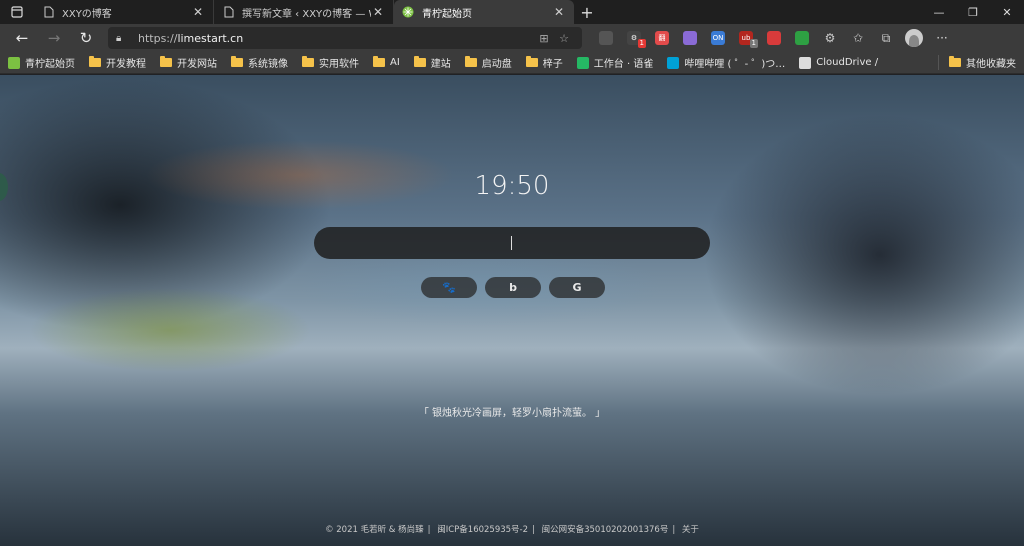 The height and width of the screenshot is (546, 1024). I want to click on favorite-star-icon: ☆, so click(564, 38).